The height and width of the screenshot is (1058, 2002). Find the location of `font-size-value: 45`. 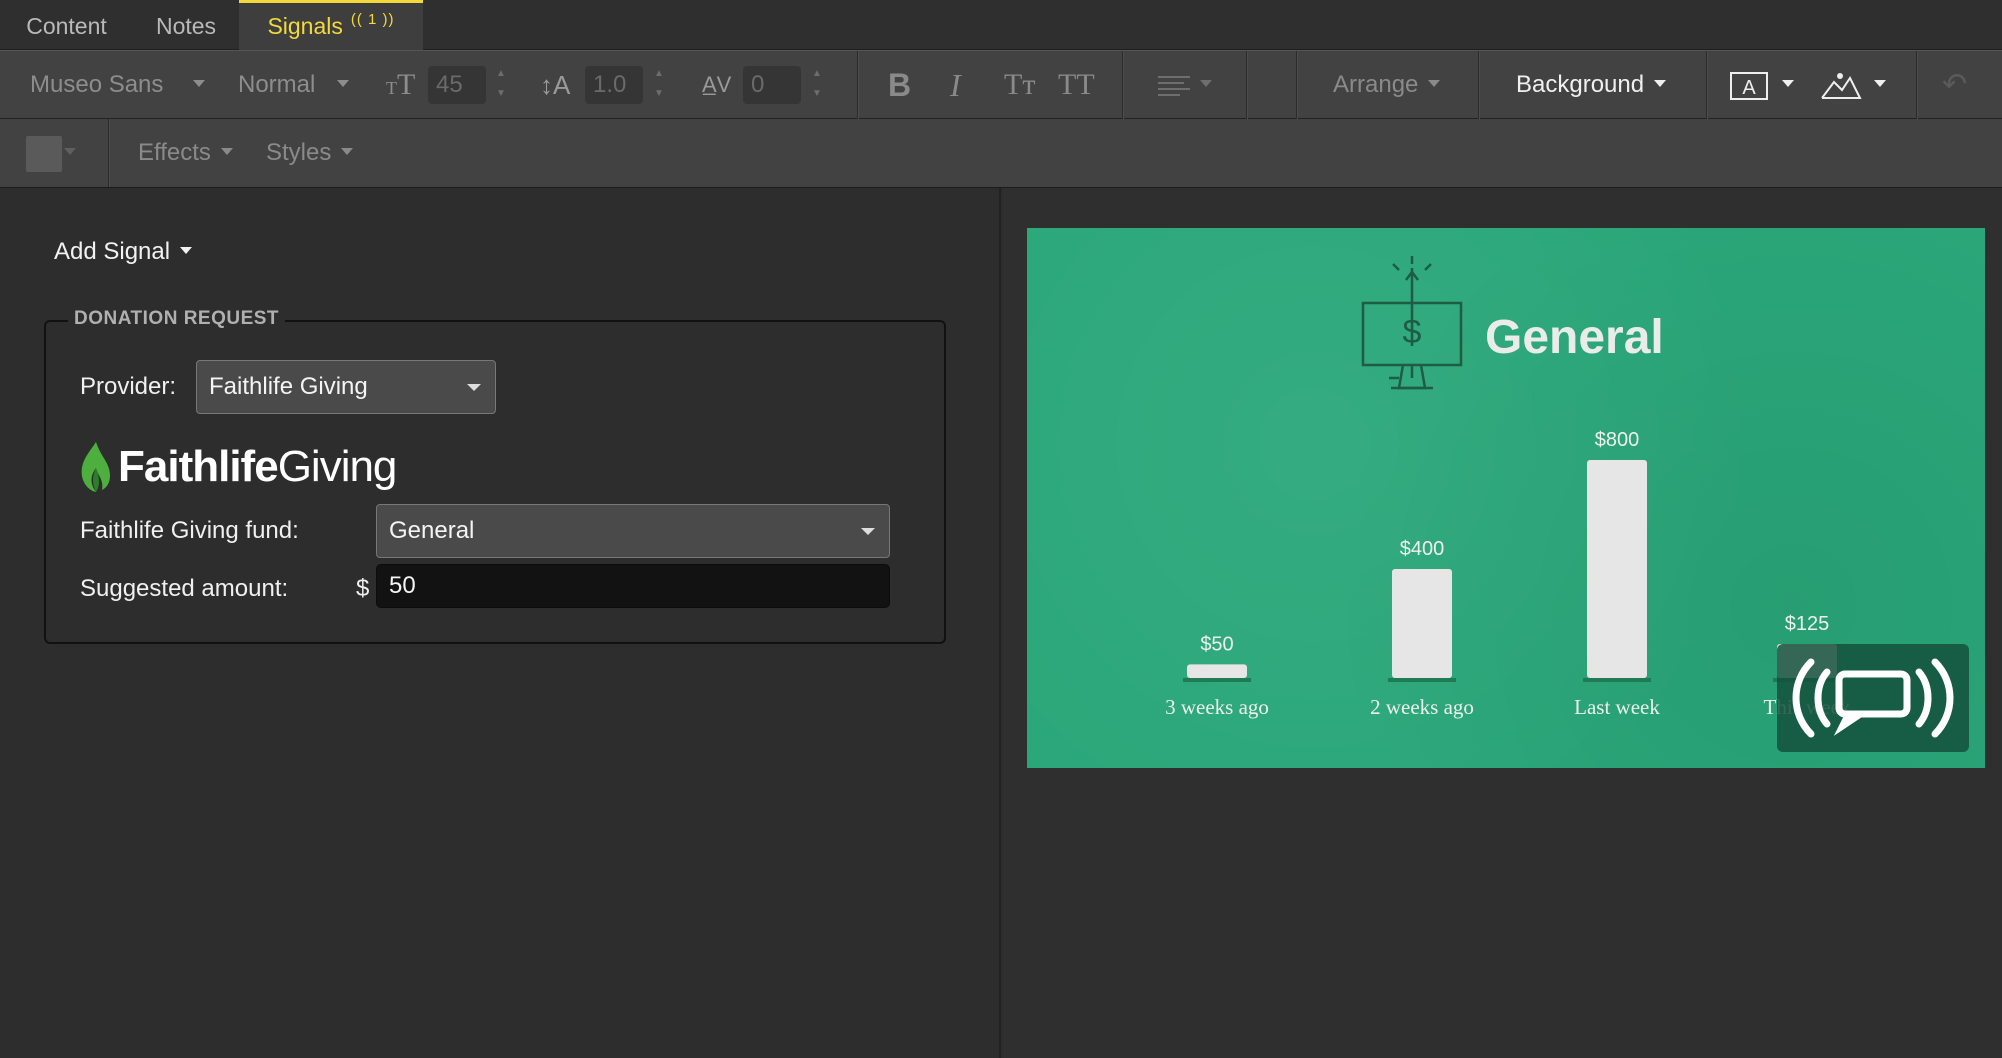

font-size-value: 45 is located at coordinates (449, 84).